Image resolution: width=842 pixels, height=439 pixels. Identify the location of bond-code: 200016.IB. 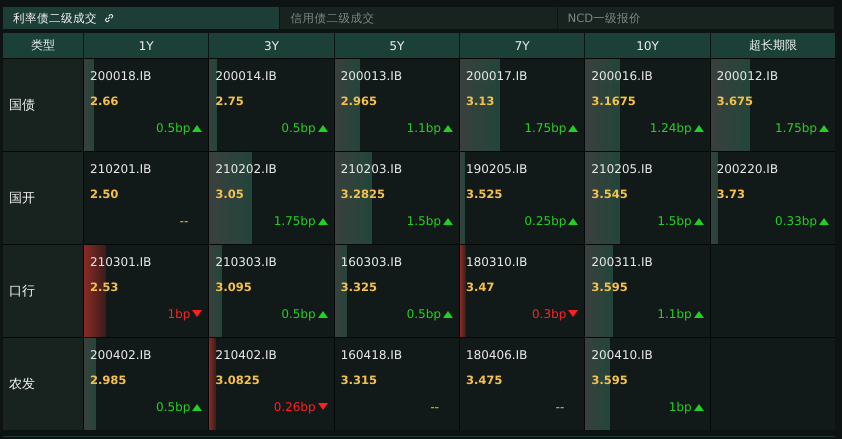
(622, 76).